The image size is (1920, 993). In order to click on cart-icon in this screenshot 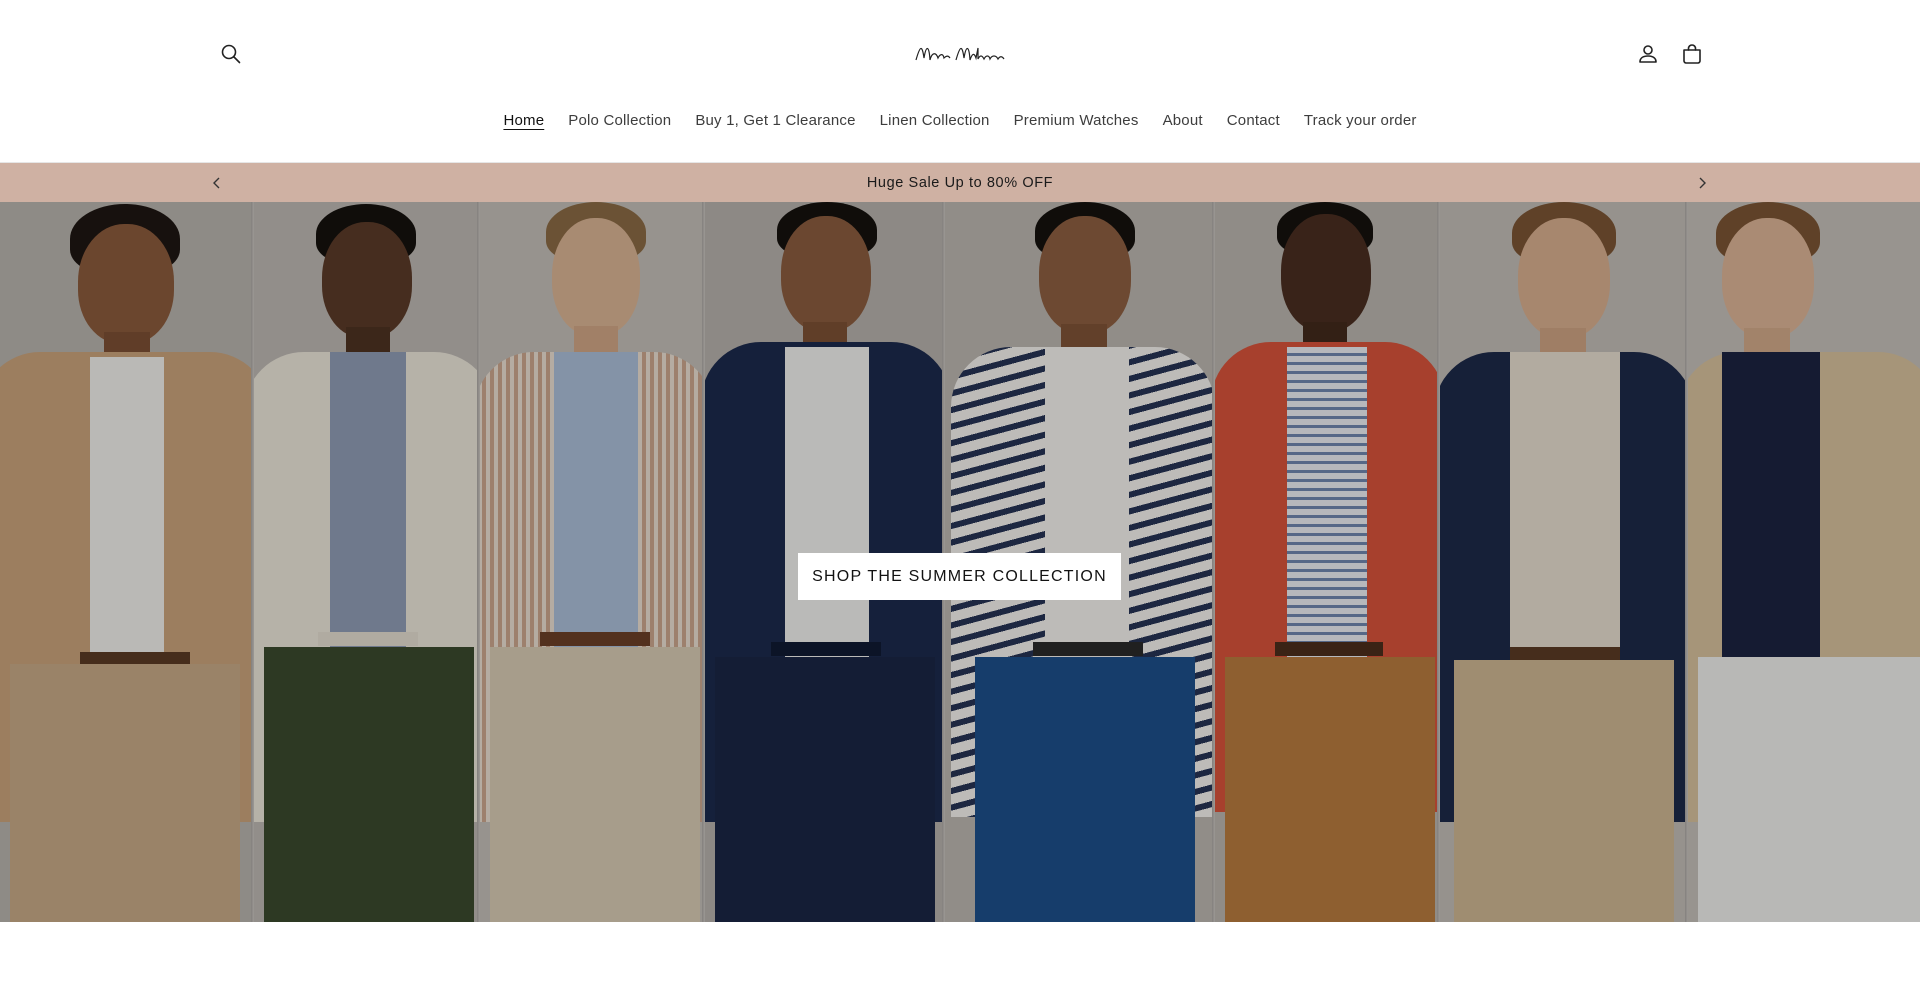, I will do `click(1692, 54)`.